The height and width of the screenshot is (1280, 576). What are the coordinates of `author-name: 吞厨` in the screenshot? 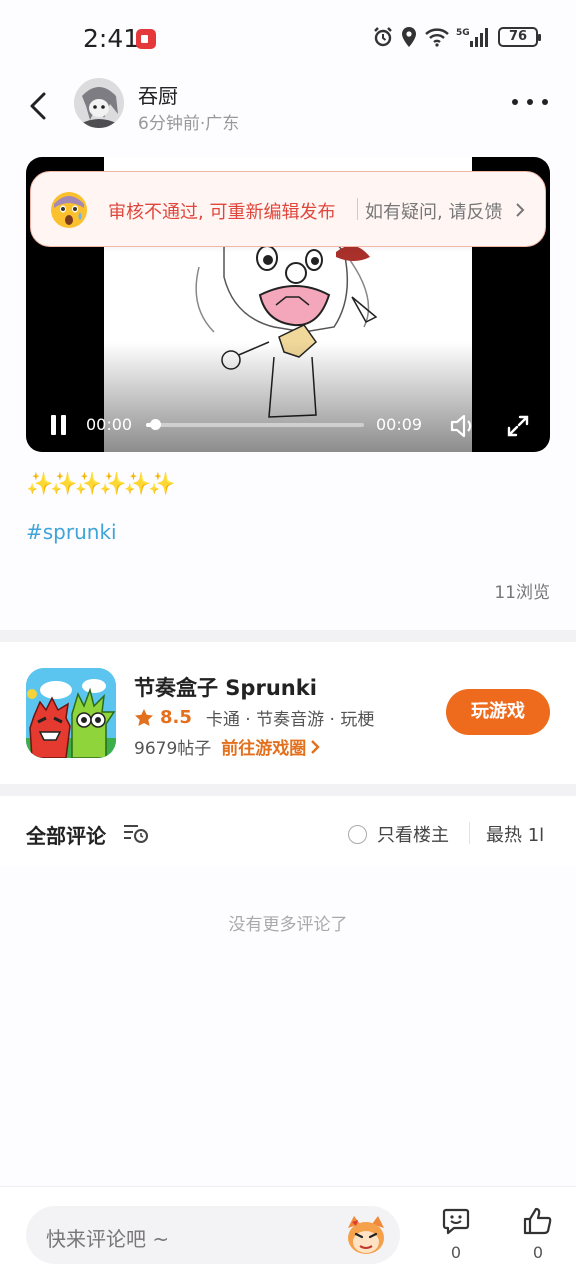 It's located at (158, 94).